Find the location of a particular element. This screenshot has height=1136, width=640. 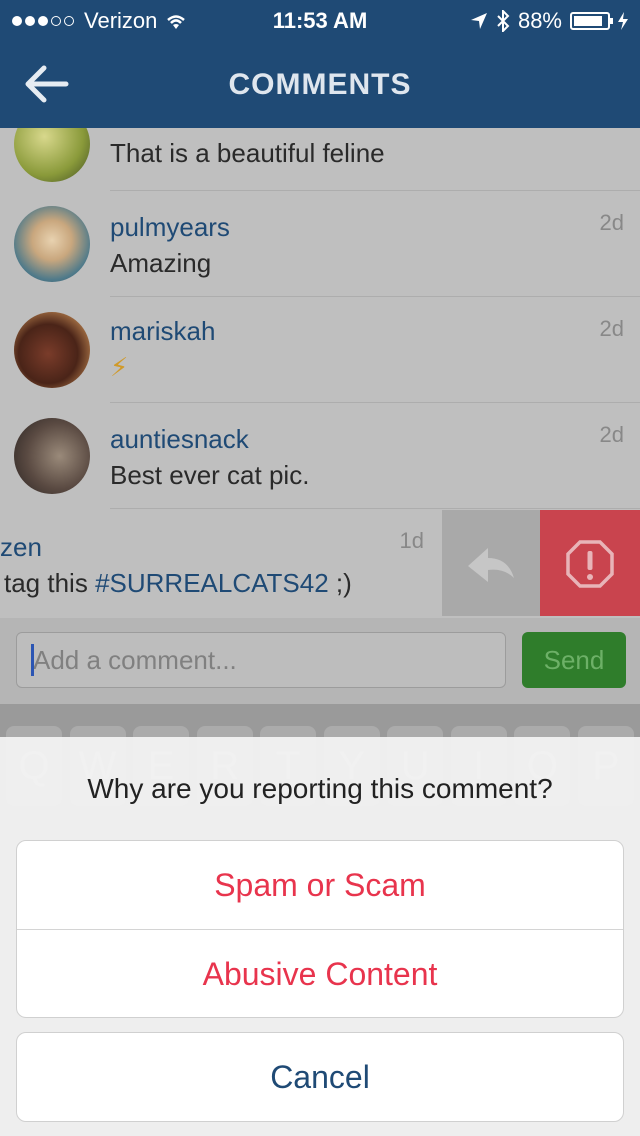

send-button: Send is located at coordinates (574, 660).